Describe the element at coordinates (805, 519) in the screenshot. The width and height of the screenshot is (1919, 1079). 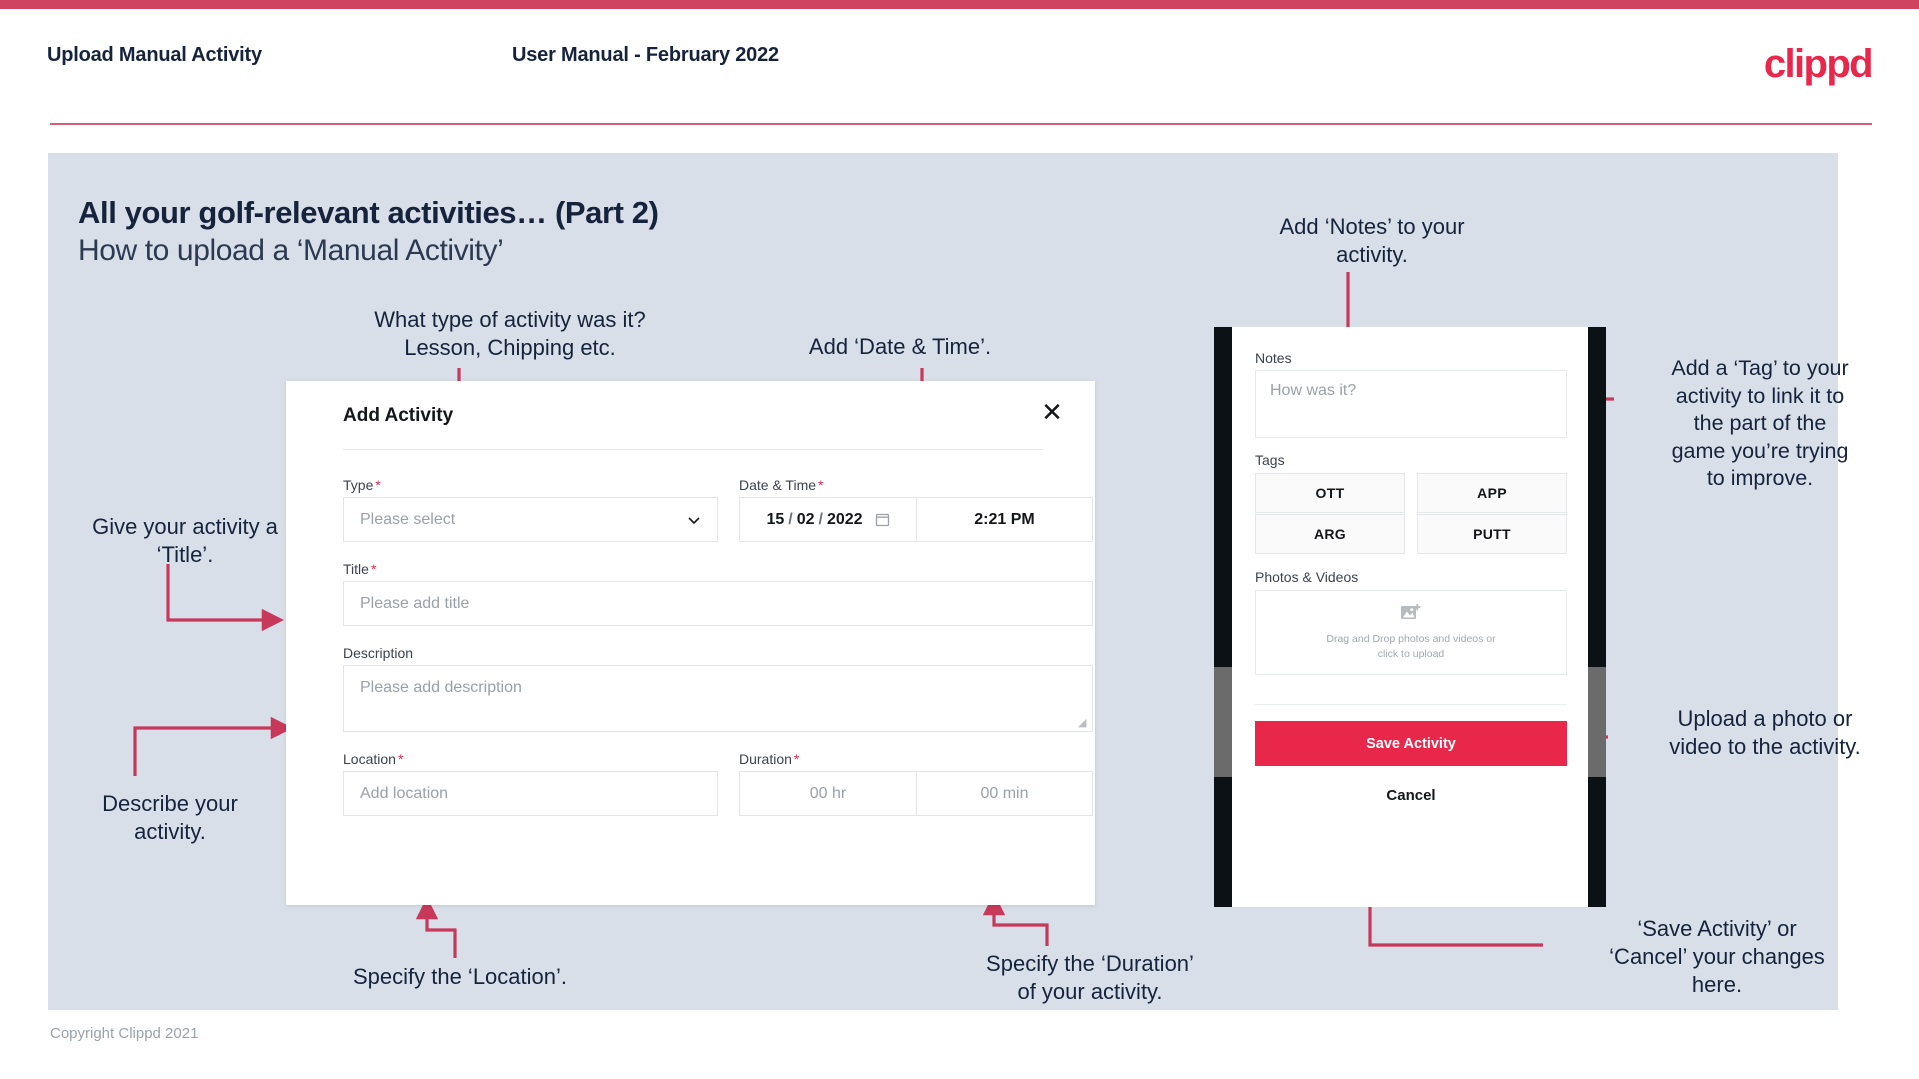
I see `date-month: 02` at that location.